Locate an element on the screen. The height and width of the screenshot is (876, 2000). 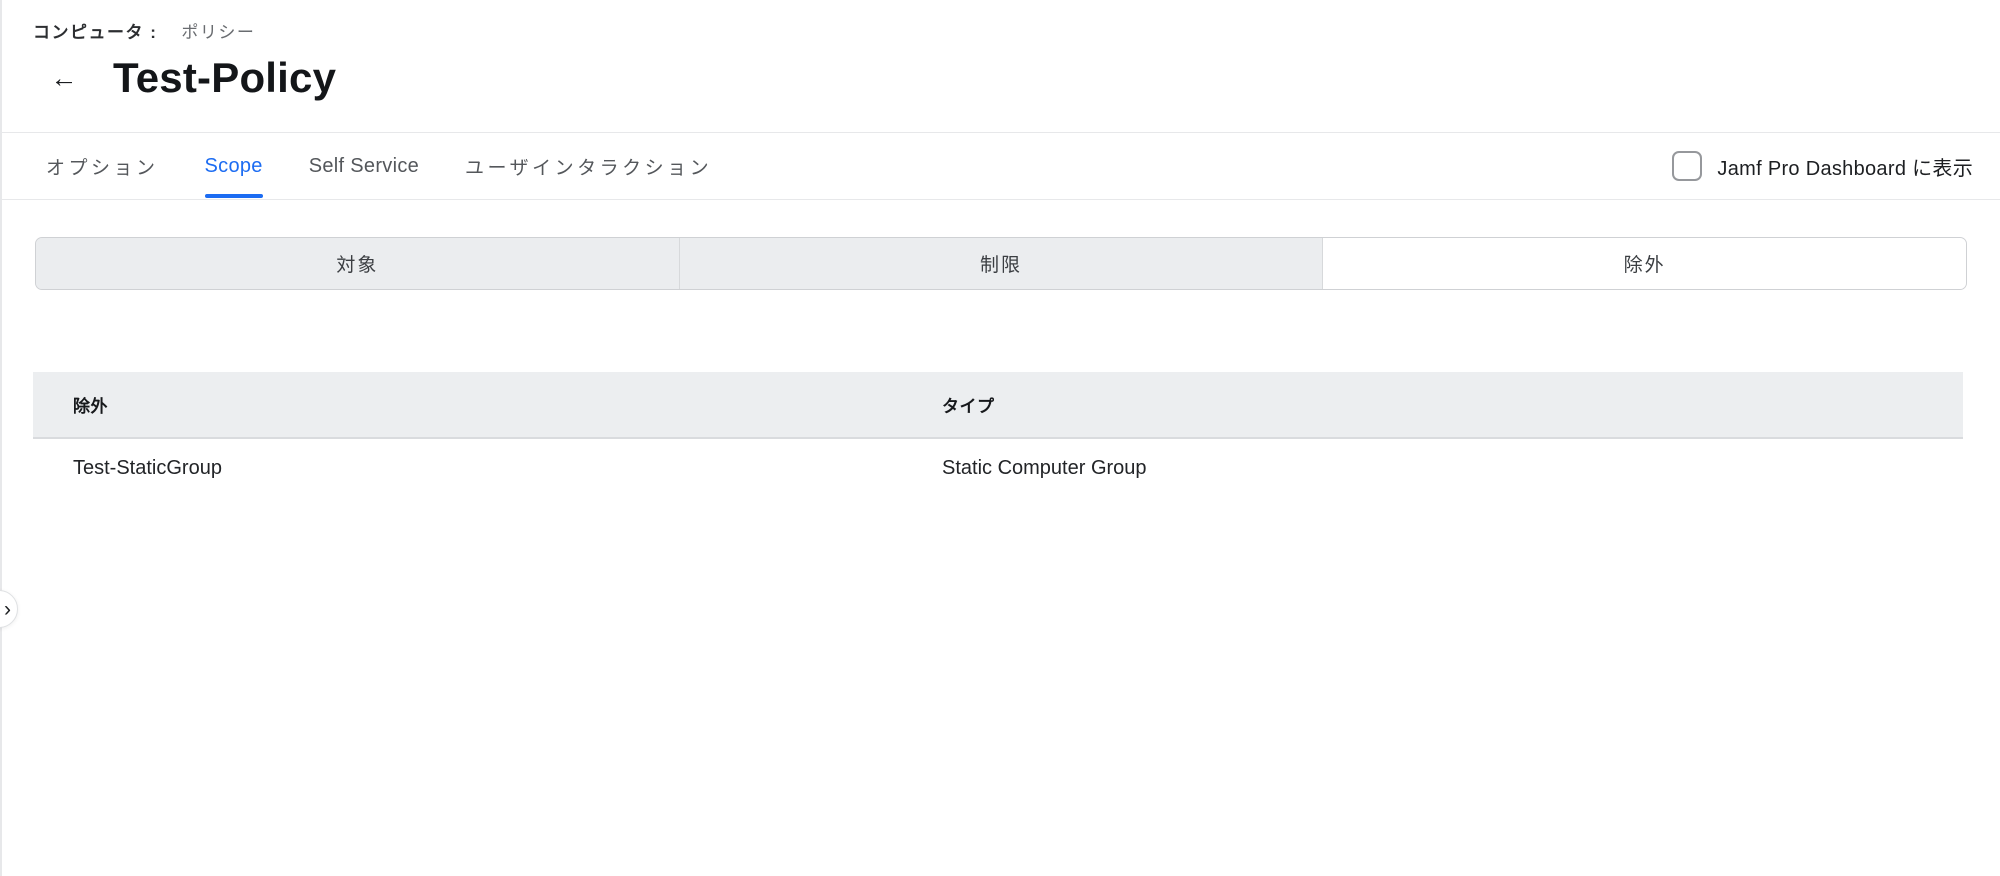
chevron-right-icon: › is located at coordinates (7, 609).